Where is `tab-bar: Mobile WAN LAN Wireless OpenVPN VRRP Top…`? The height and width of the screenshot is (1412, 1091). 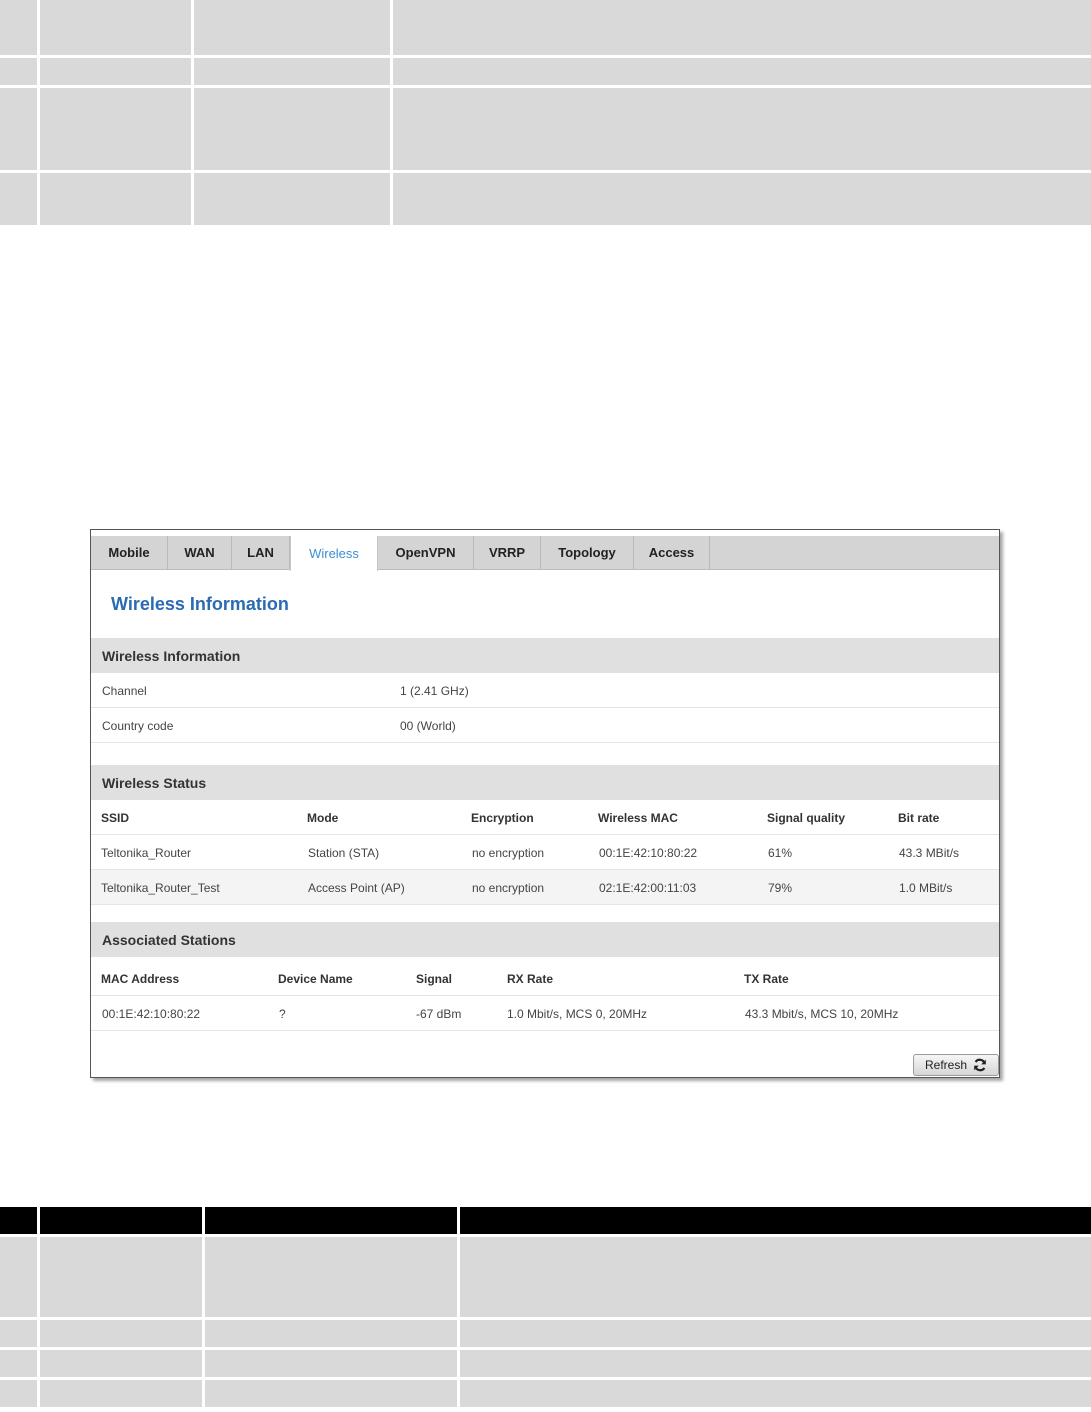
tab-bar: Mobile WAN LAN Wireless OpenVPN VRRP Top… is located at coordinates (545, 553).